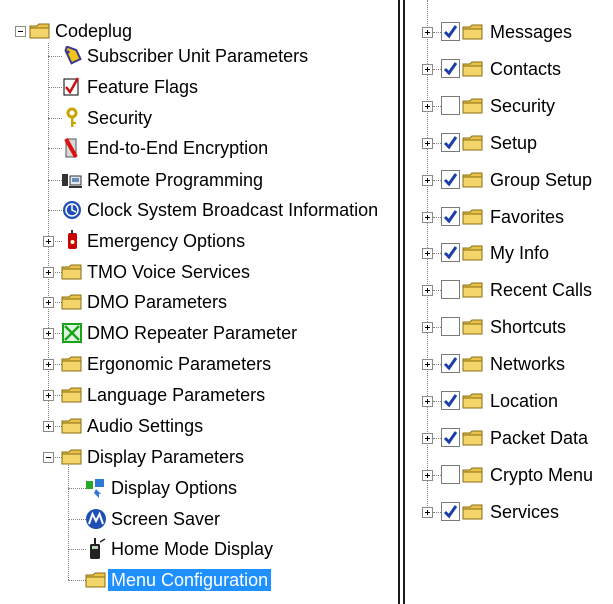 Image resolution: width=613 pixels, height=604 pixels. I want to click on tree-item-language-parameters: Language Parameters, so click(176, 395).